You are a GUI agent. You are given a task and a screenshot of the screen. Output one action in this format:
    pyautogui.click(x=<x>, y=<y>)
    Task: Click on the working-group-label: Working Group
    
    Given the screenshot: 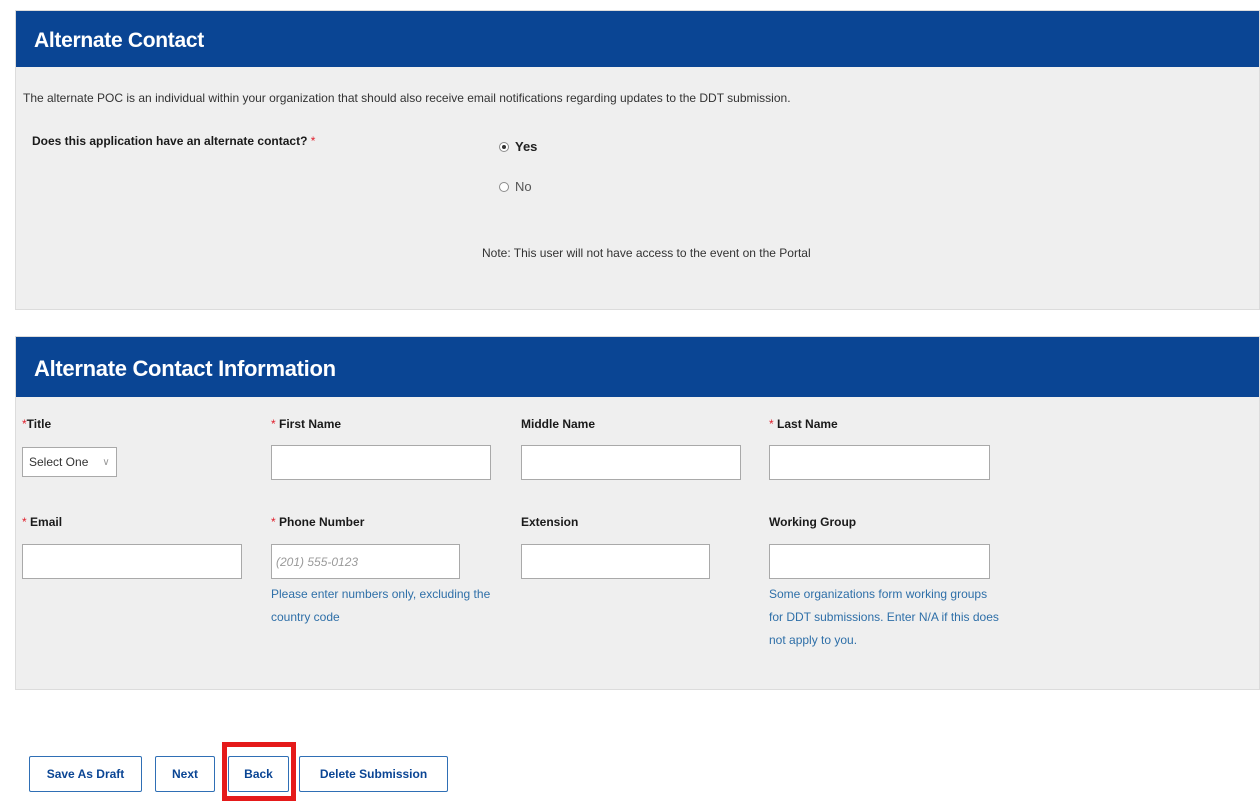 What is the action you would take?
    pyautogui.click(x=813, y=522)
    